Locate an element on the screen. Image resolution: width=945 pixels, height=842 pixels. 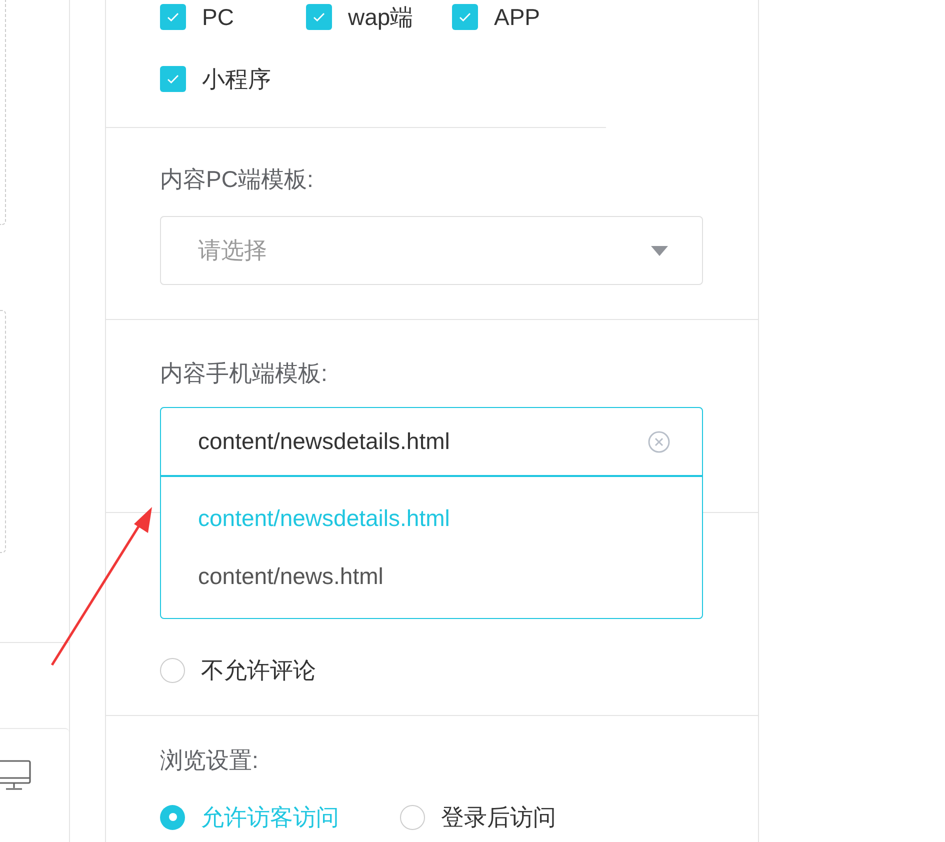
select-field: content/newsdetails.html is located at coordinates (431, 441).